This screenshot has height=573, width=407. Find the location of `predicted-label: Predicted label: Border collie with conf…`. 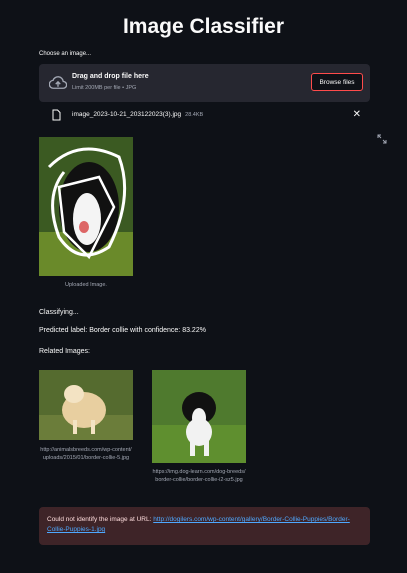

predicted-label: Predicted label: Border collie with conf… is located at coordinates (122, 330).